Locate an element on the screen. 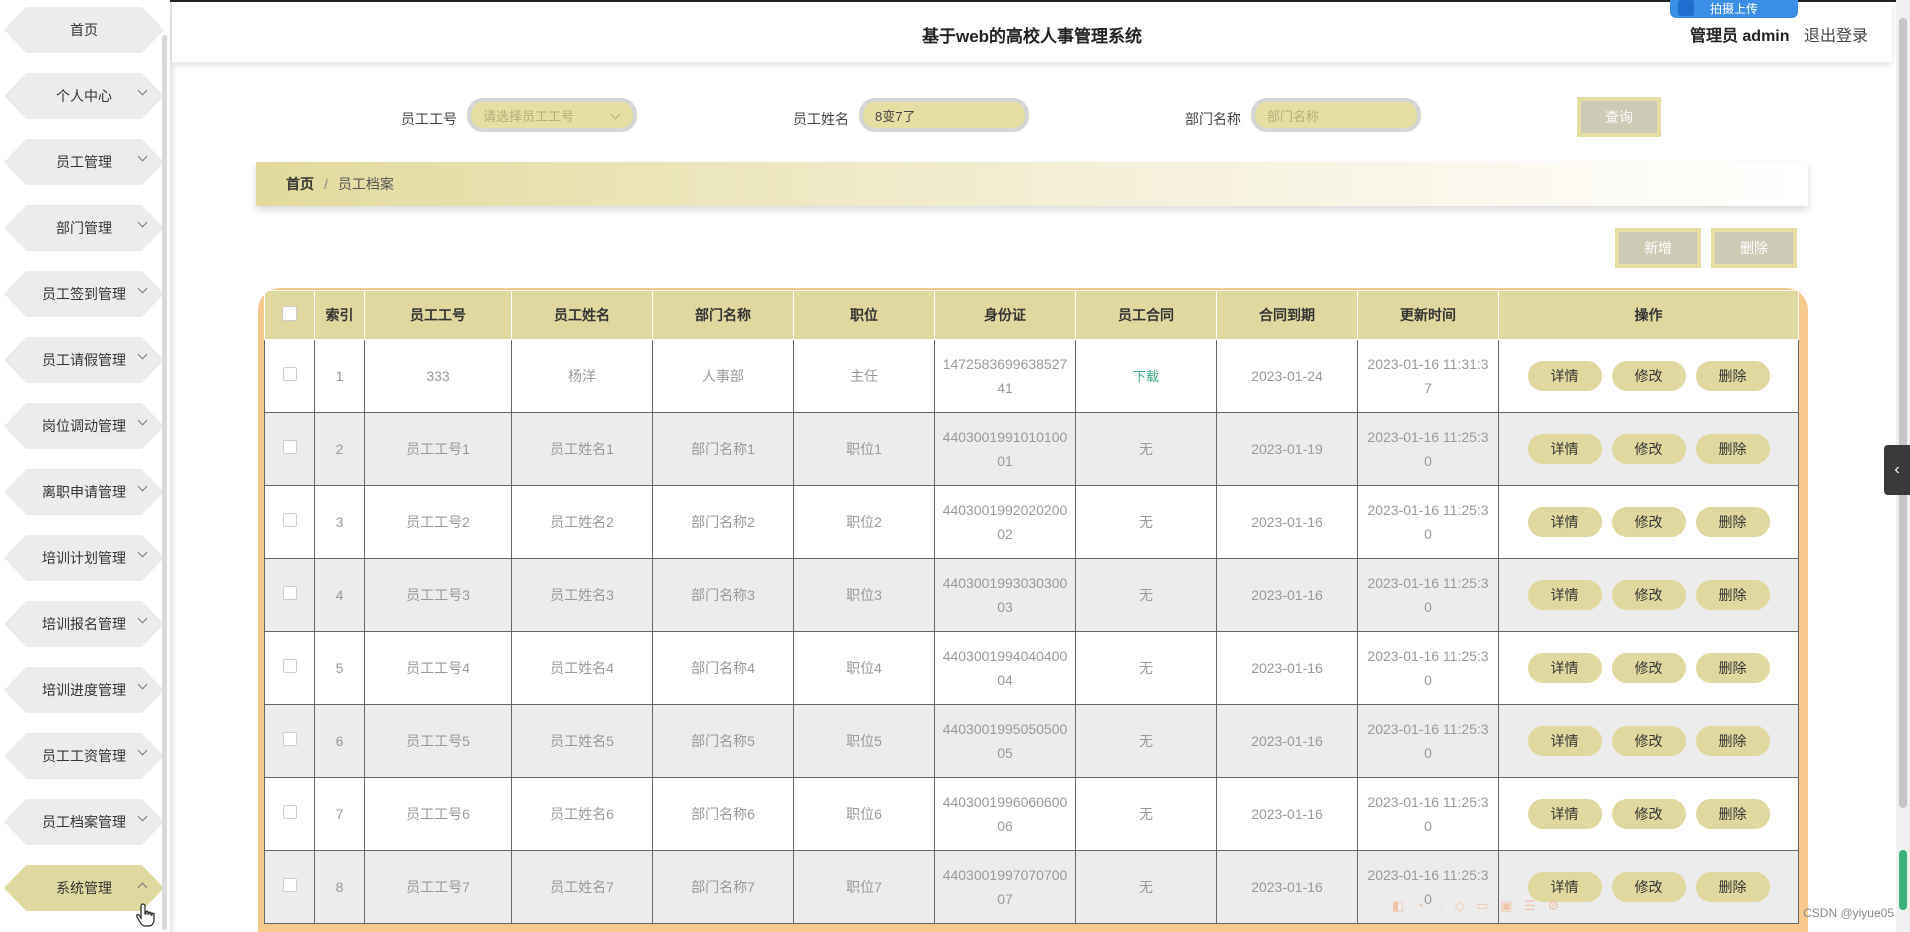  sidebar-item: 培训计划管理 is located at coordinates (84, 558).